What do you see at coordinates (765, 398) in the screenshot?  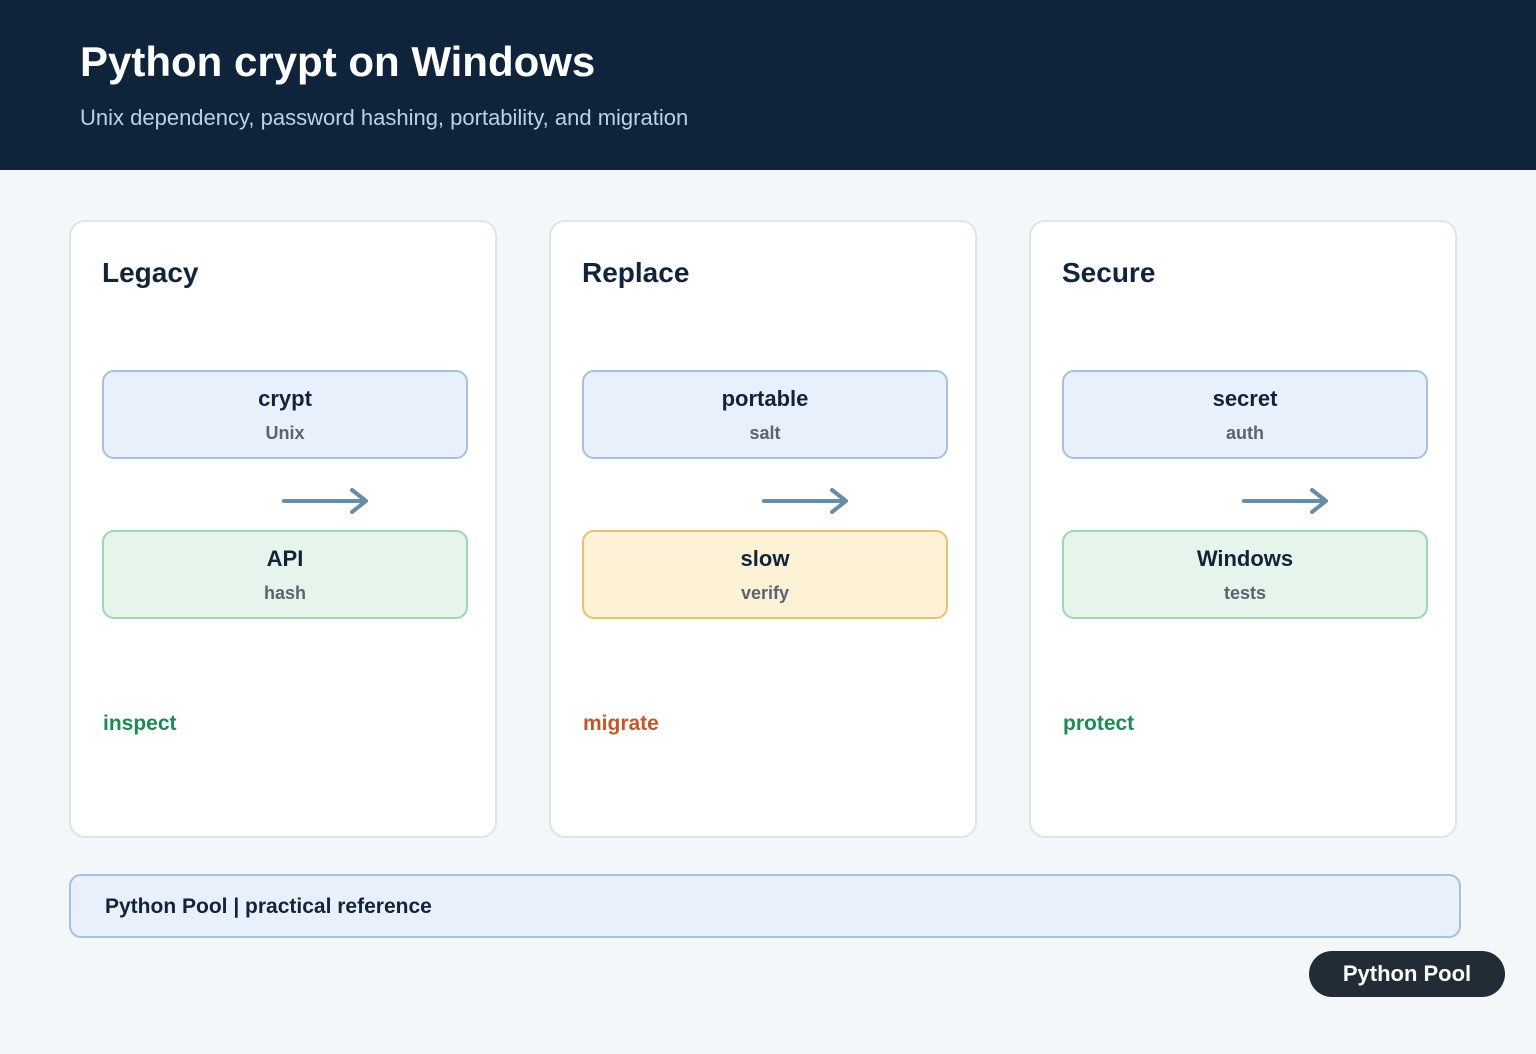 I see `node-label: portable` at bounding box center [765, 398].